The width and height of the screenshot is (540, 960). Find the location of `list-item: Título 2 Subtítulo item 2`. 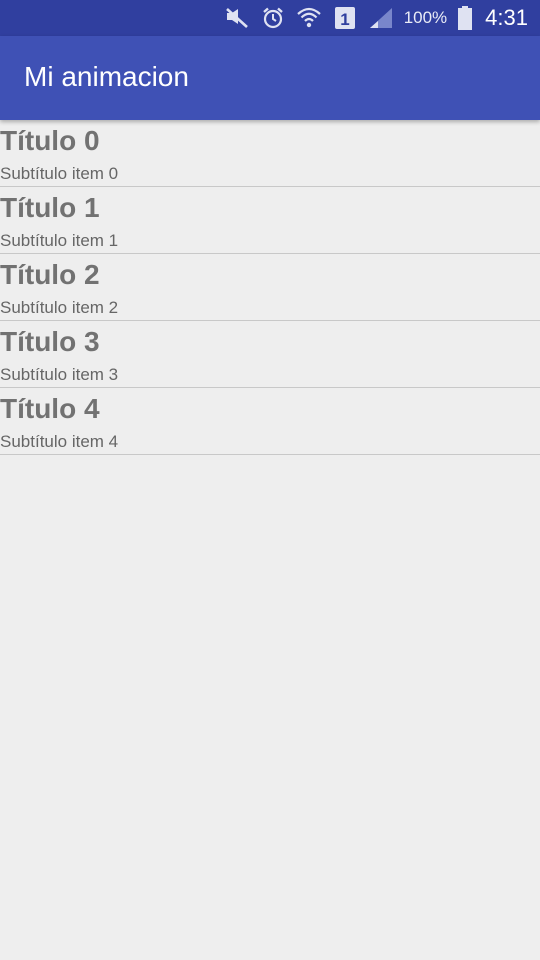

list-item: Título 2 Subtítulo item 2 is located at coordinates (270, 287).